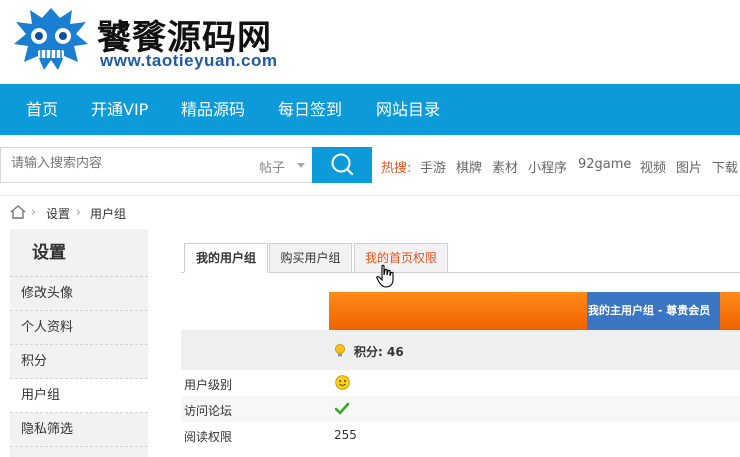  Describe the element at coordinates (108, 213) in the screenshot. I see `breadcrumb-usergroup: 用户组` at that location.